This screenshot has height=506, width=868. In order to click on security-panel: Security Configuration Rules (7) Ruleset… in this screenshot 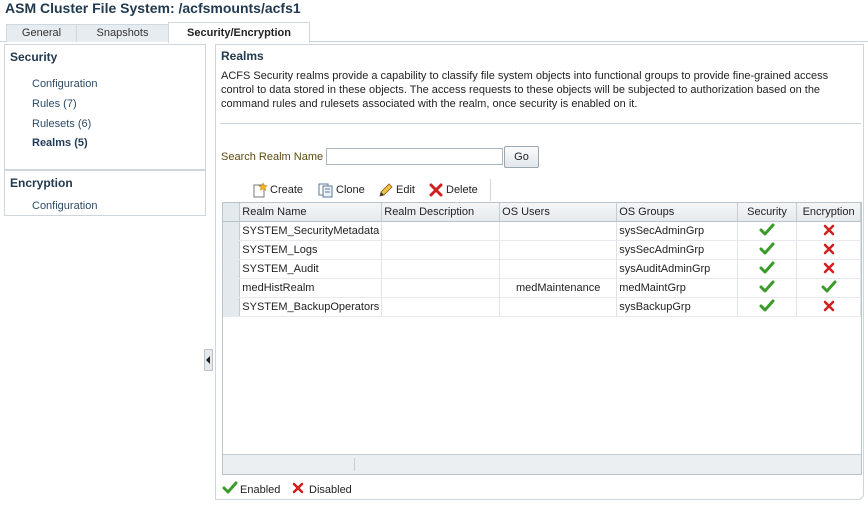, I will do `click(105, 107)`.